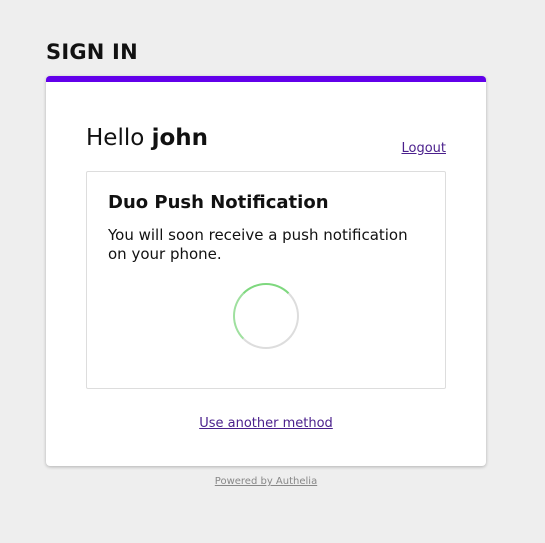  What do you see at coordinates (180, 138) in the screenshot?
I see `username: john` at bounding box center [180, 138].